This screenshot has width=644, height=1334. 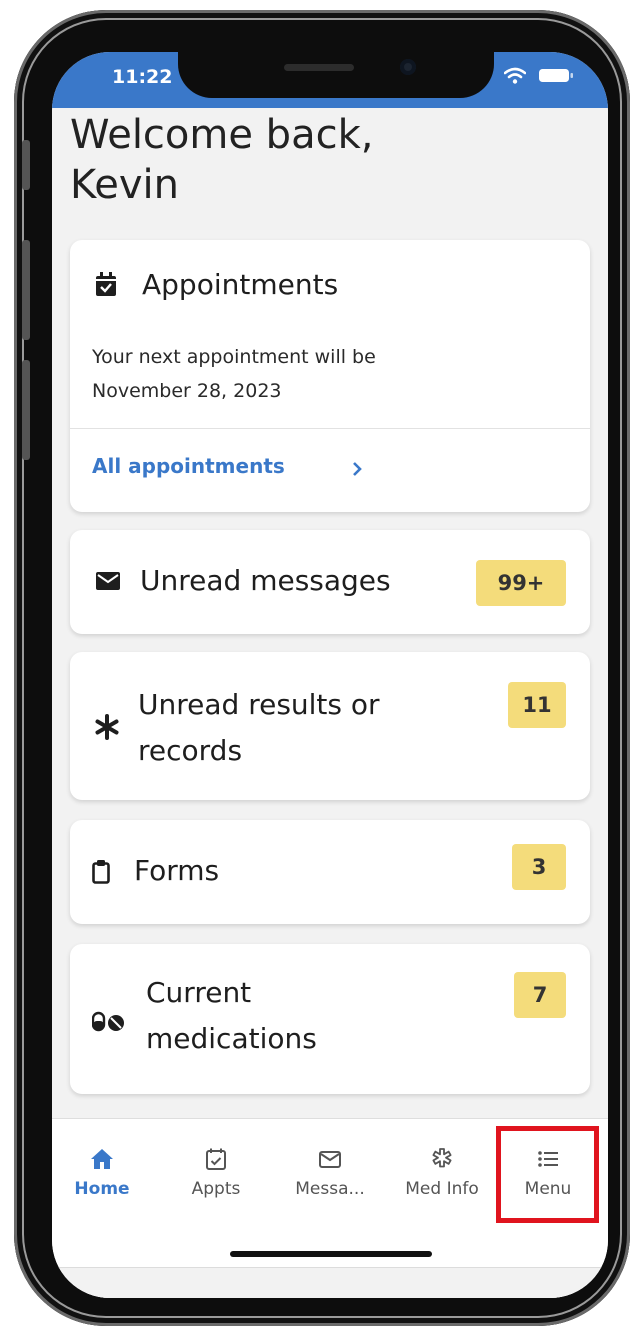 I want to click on tab-label: Med Info, so click(x=442, y=1189).